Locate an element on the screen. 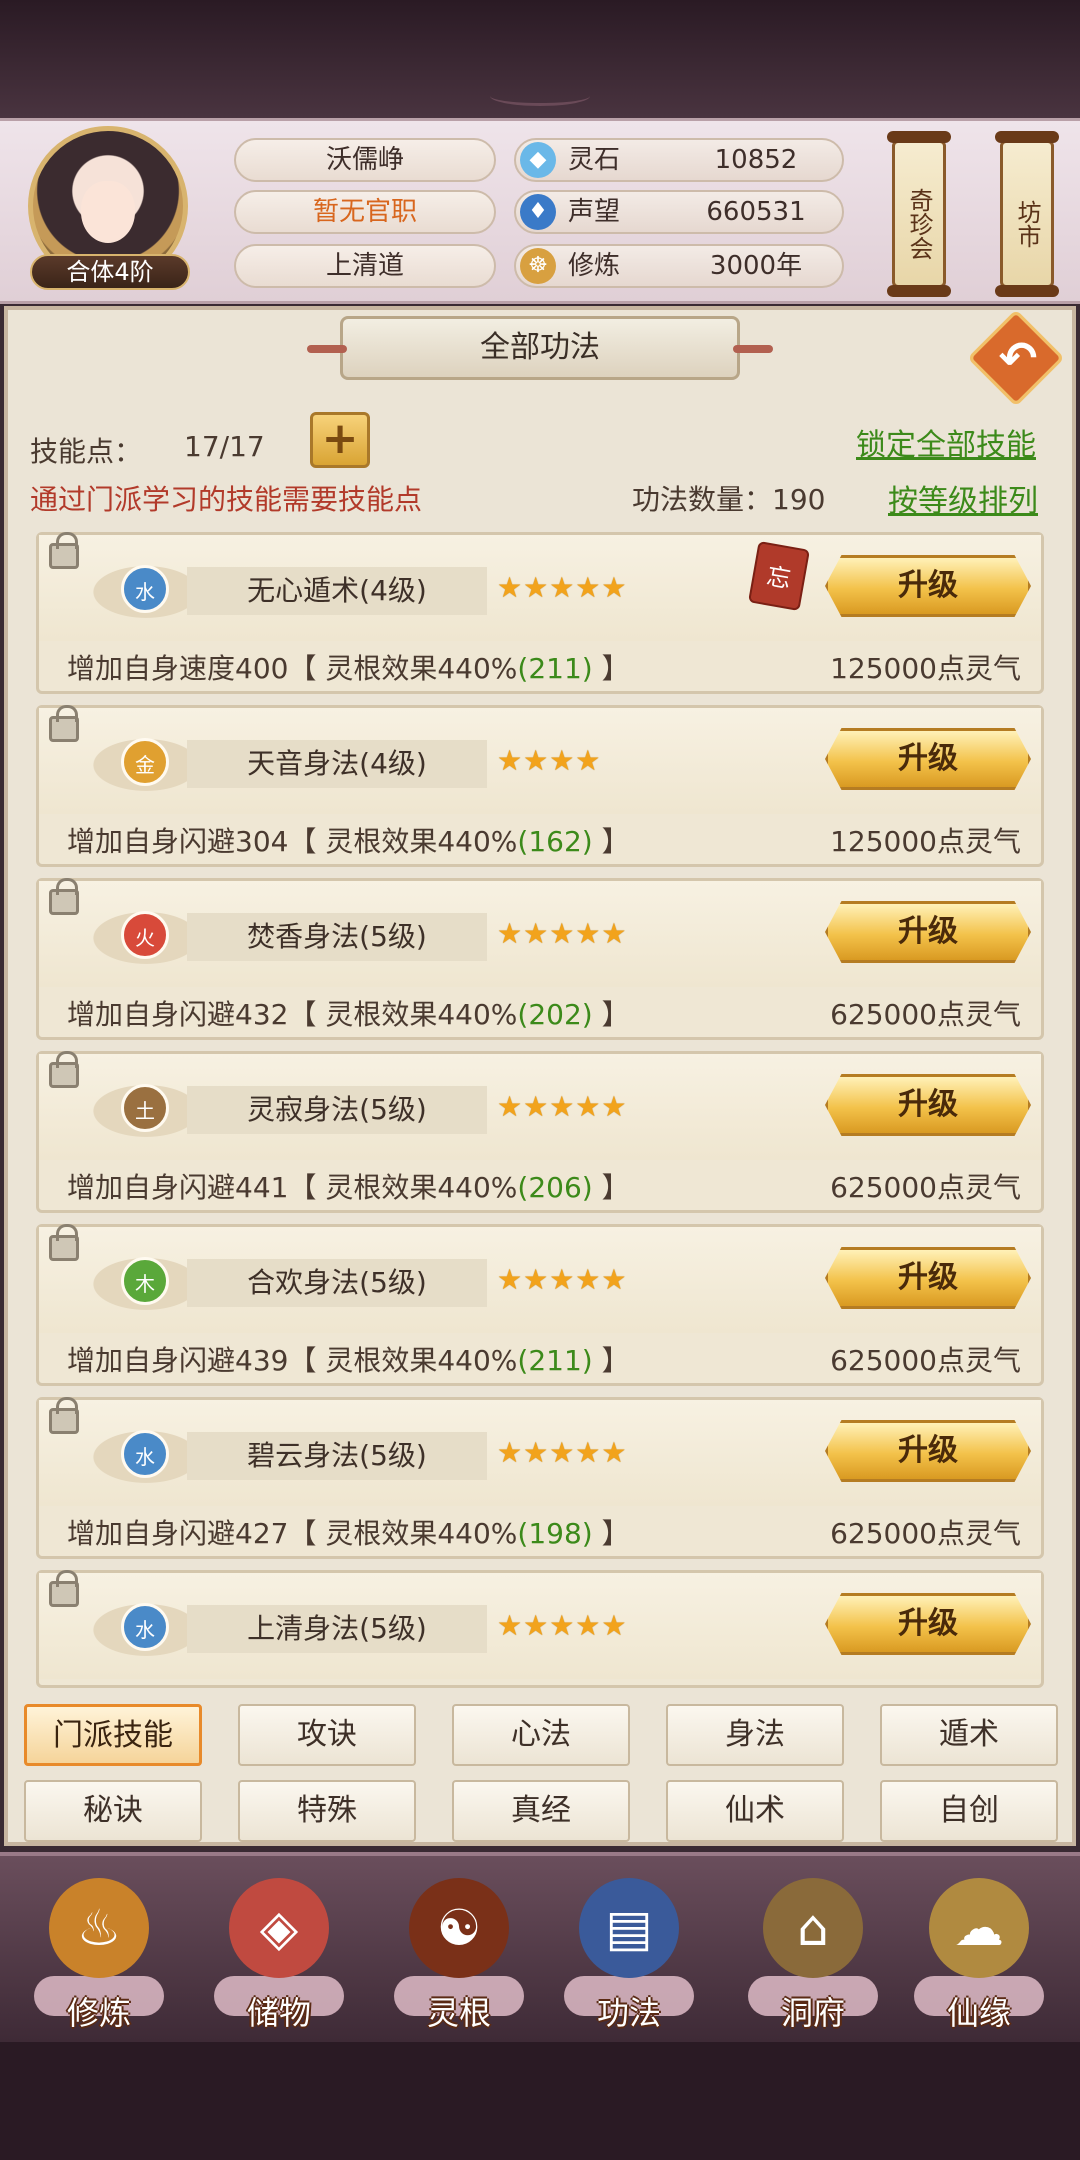  root-bonus-value: (206) is located at coordinates (555, 1187).